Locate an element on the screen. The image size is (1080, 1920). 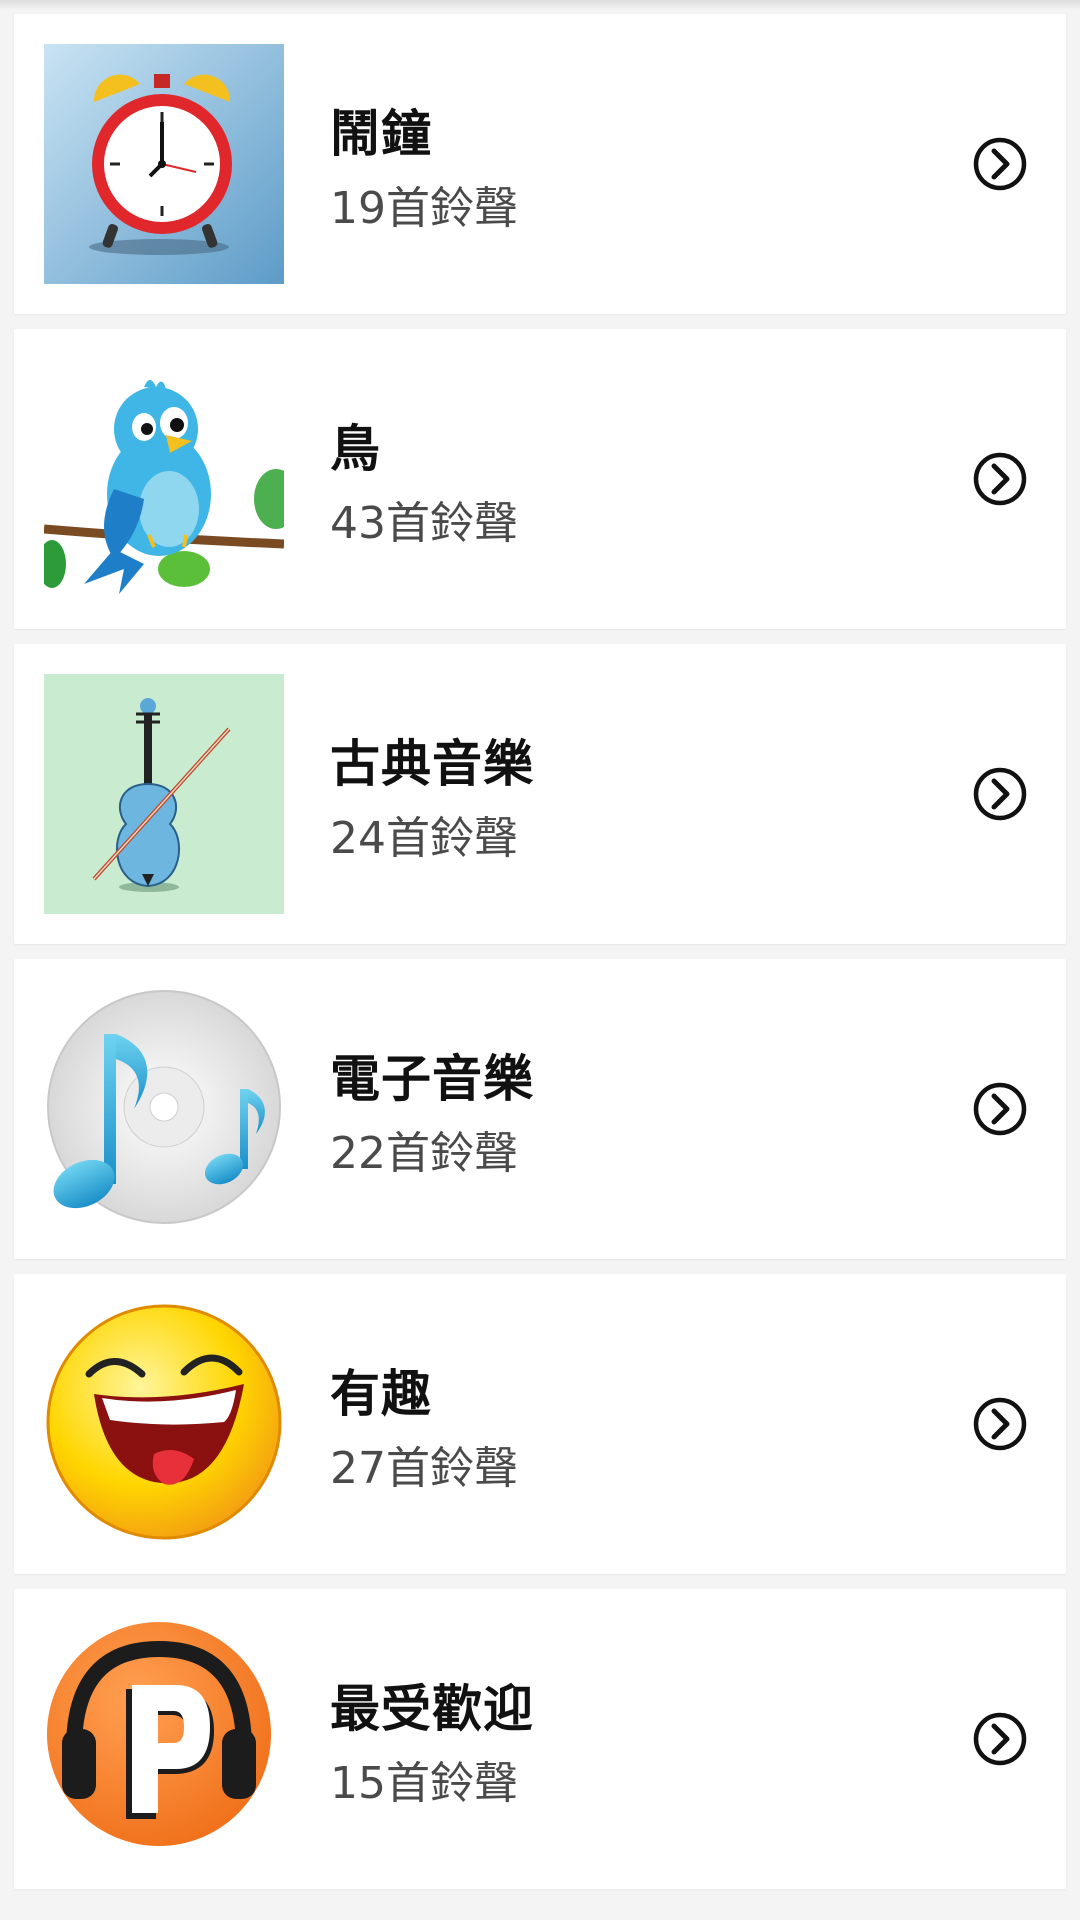
laughing-face-icon is located at coordinates (164, 1424).